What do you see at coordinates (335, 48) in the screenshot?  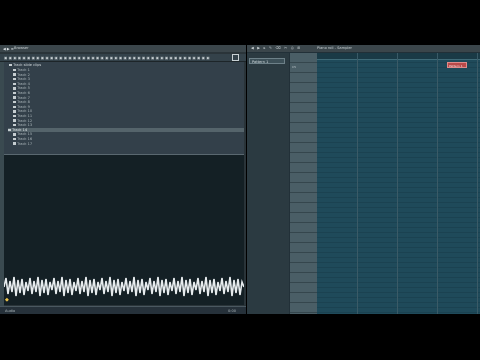 I see `piano-roll-title: Piano roll - Sampler` at bounding box center [335, 48].